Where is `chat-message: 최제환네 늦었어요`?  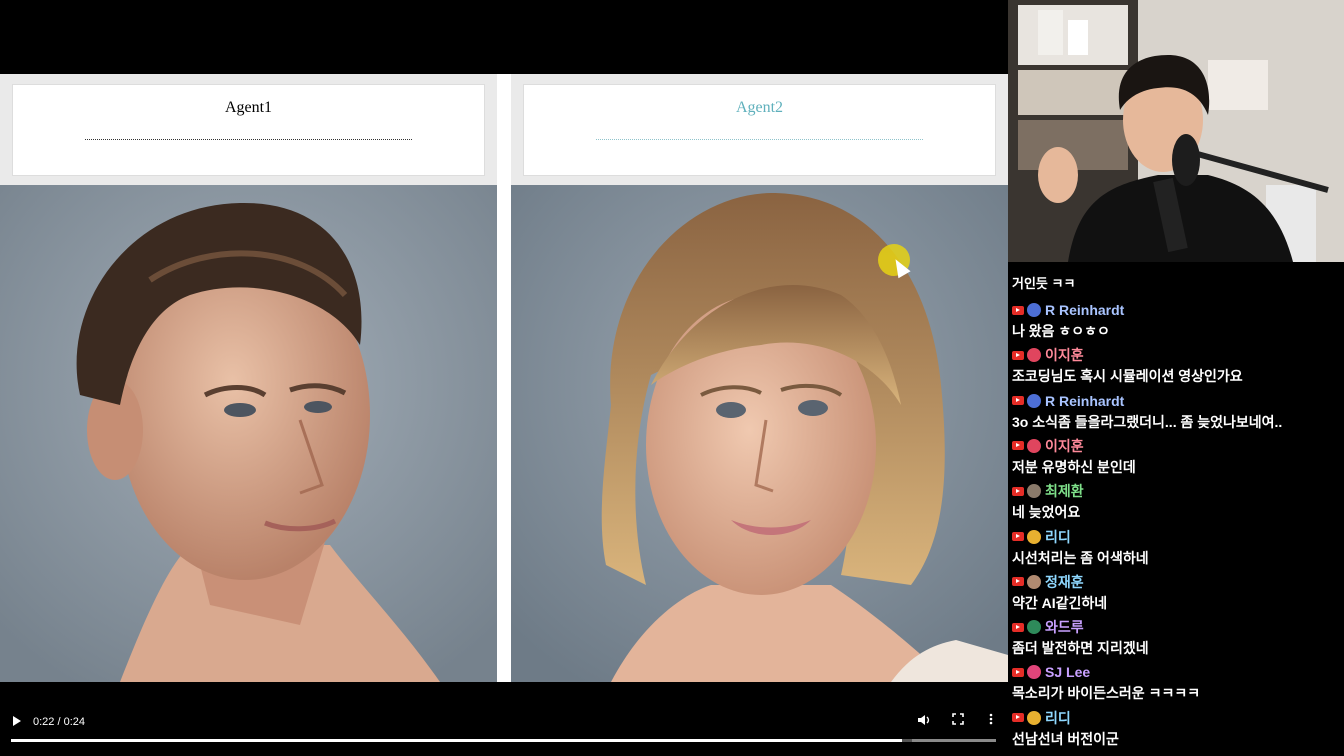
chat-message: 최제환네 늦었어요 is located at coordinates (1177, 503).